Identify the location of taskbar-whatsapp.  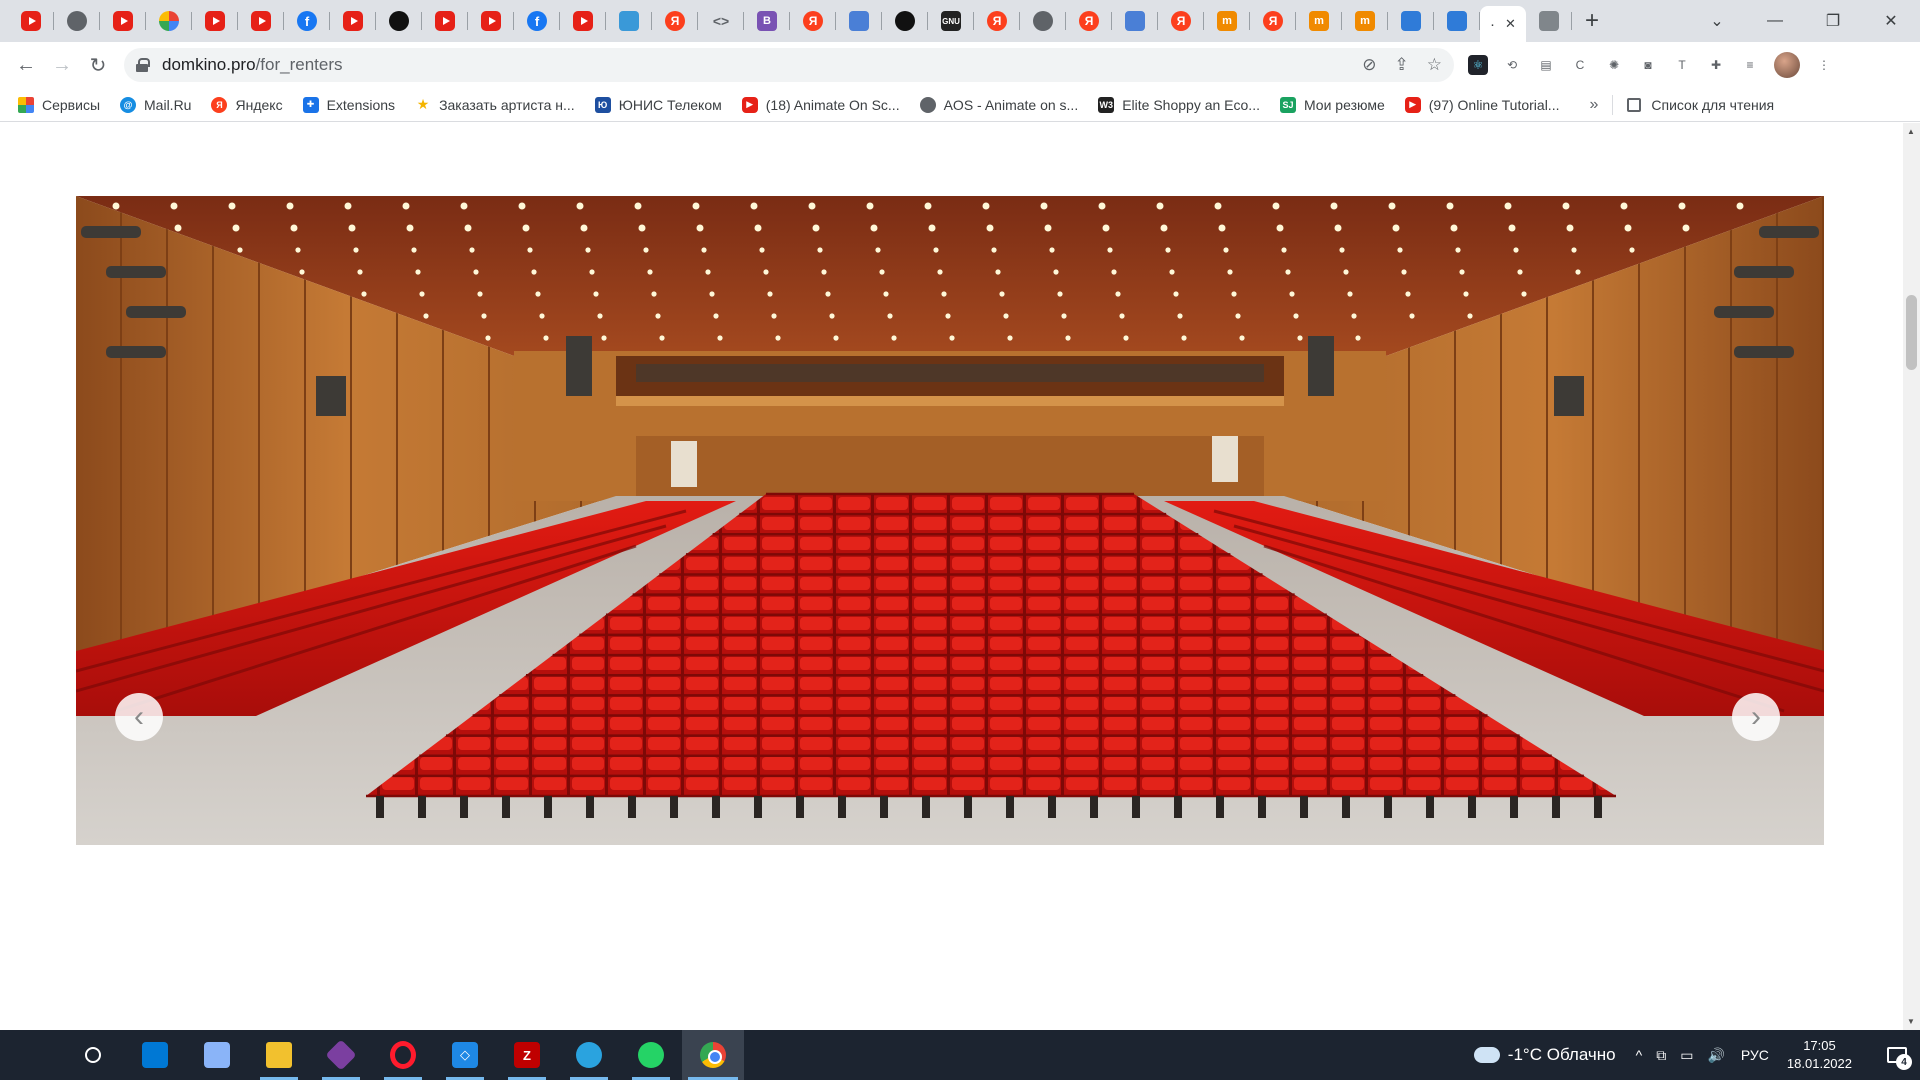
(651, 1055).